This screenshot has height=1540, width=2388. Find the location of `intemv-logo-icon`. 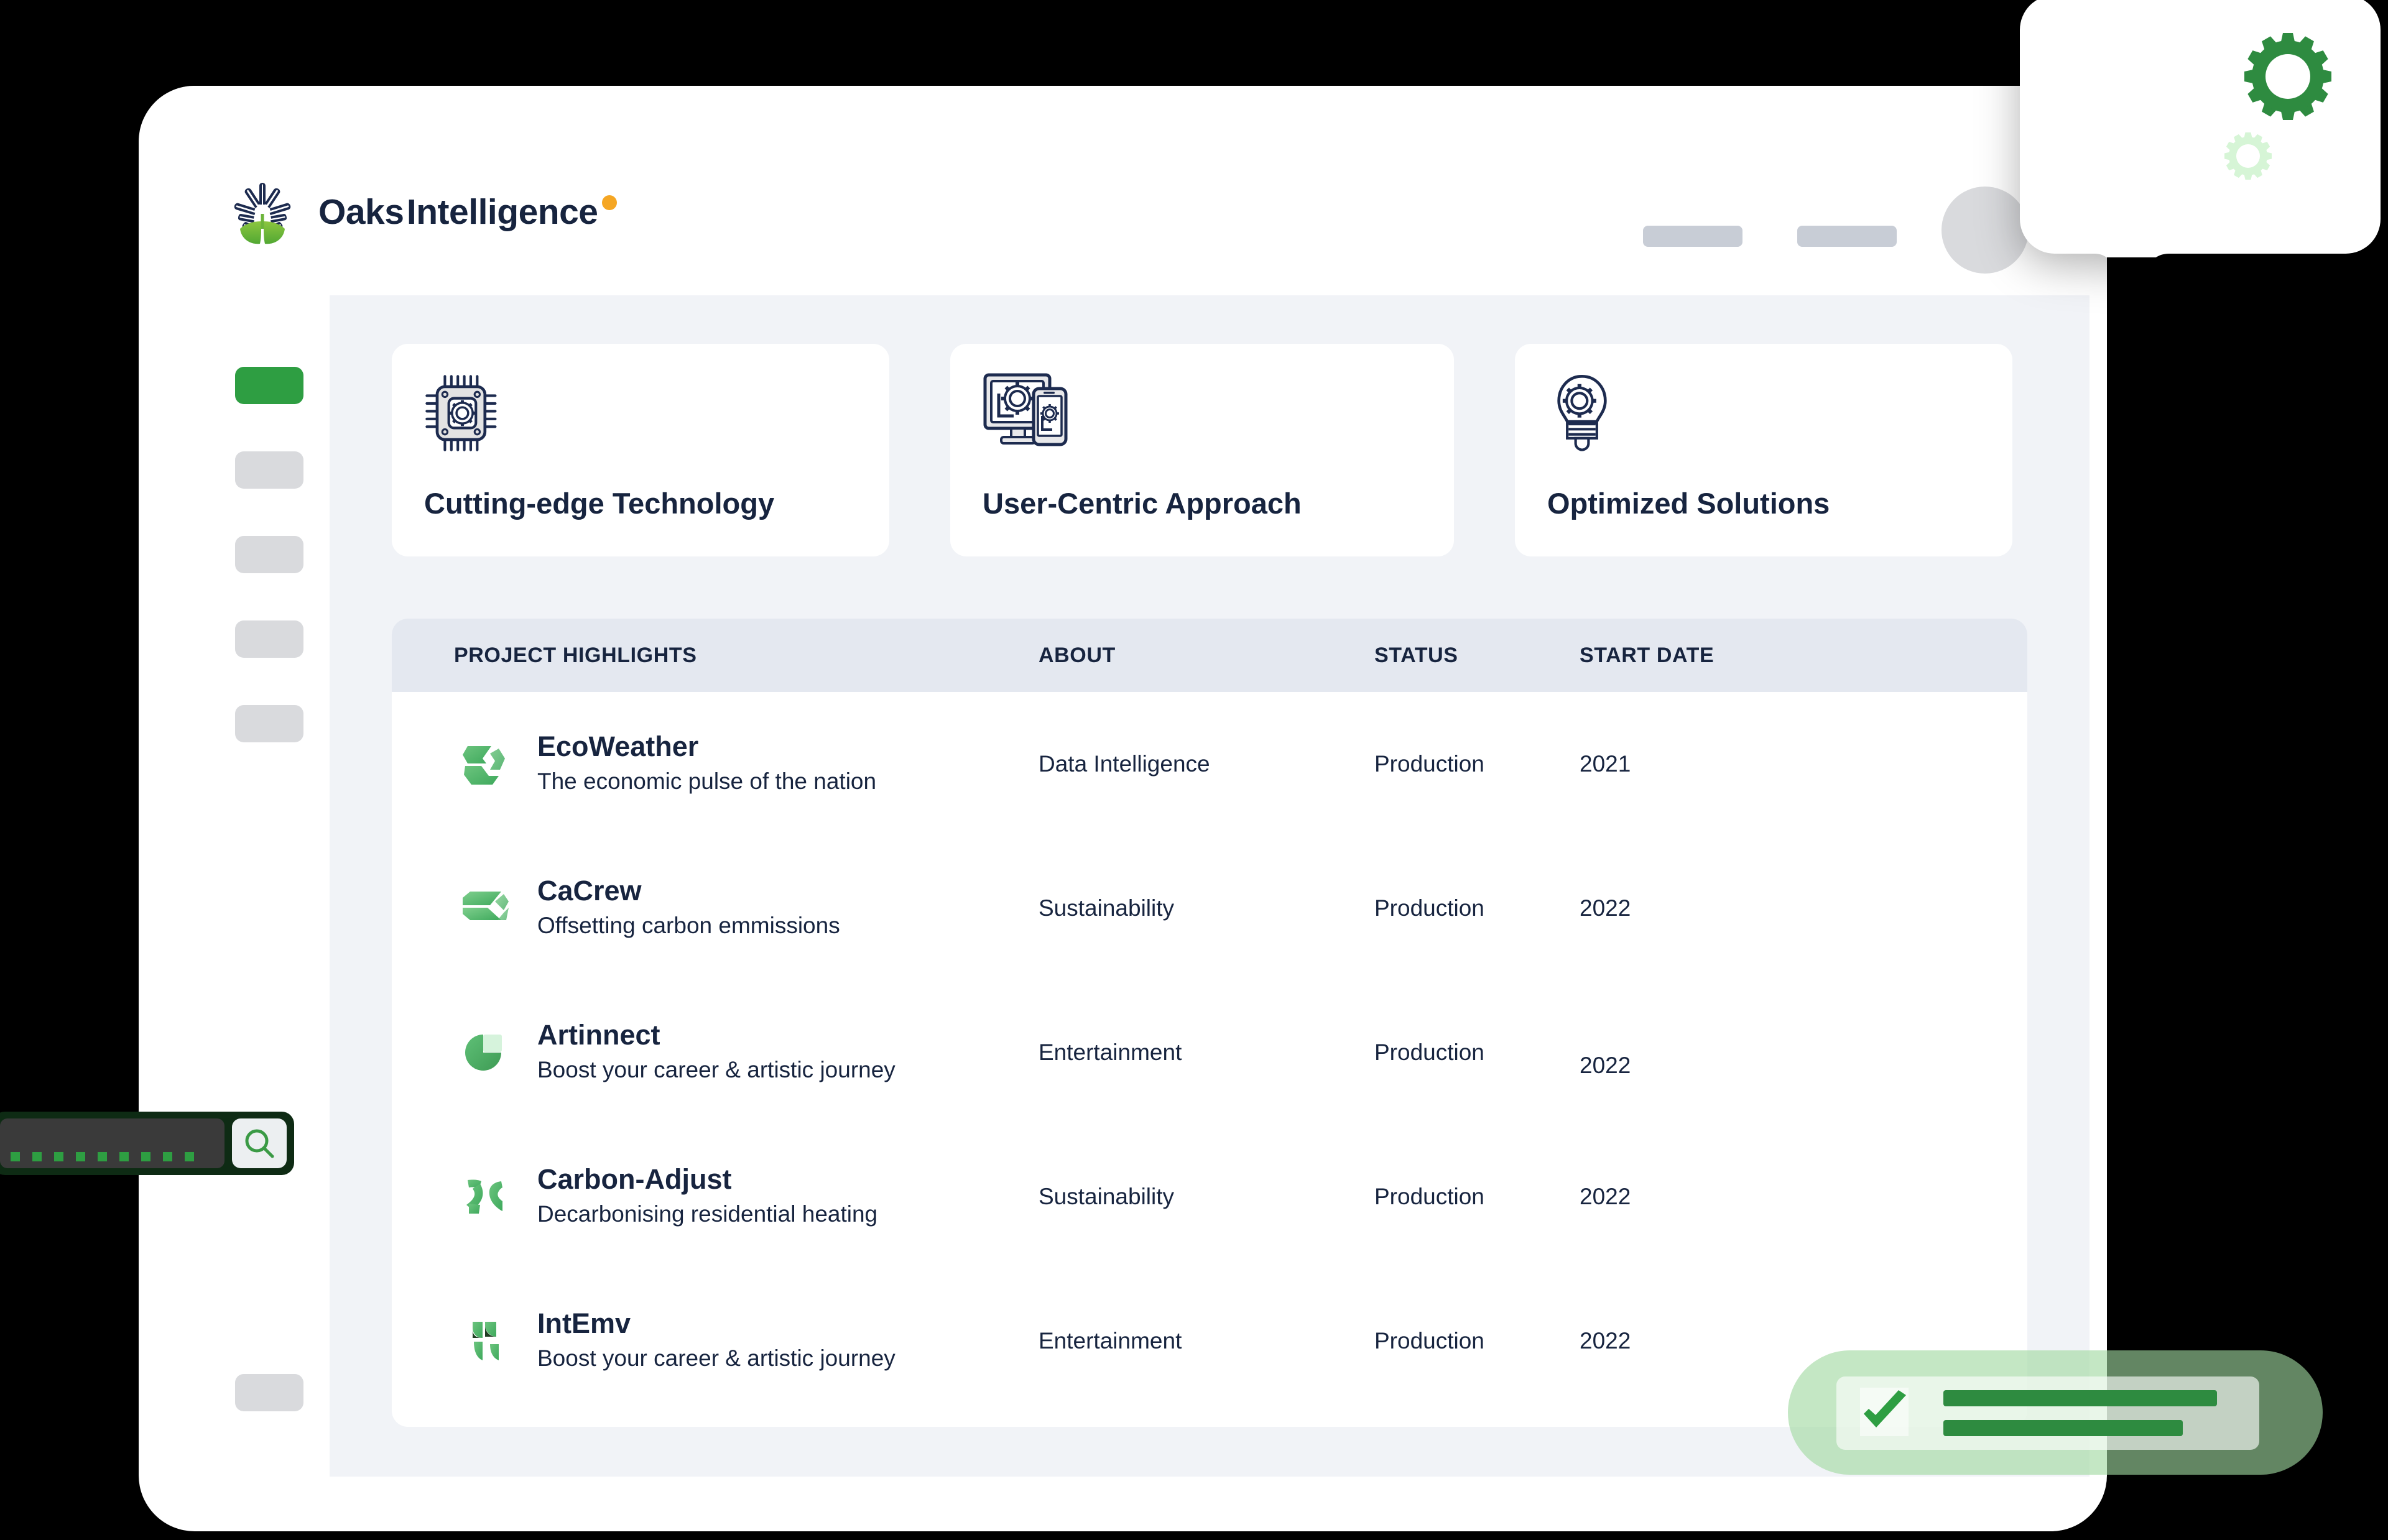

intemv-logo-icon is located at coordinates (483, 1341).